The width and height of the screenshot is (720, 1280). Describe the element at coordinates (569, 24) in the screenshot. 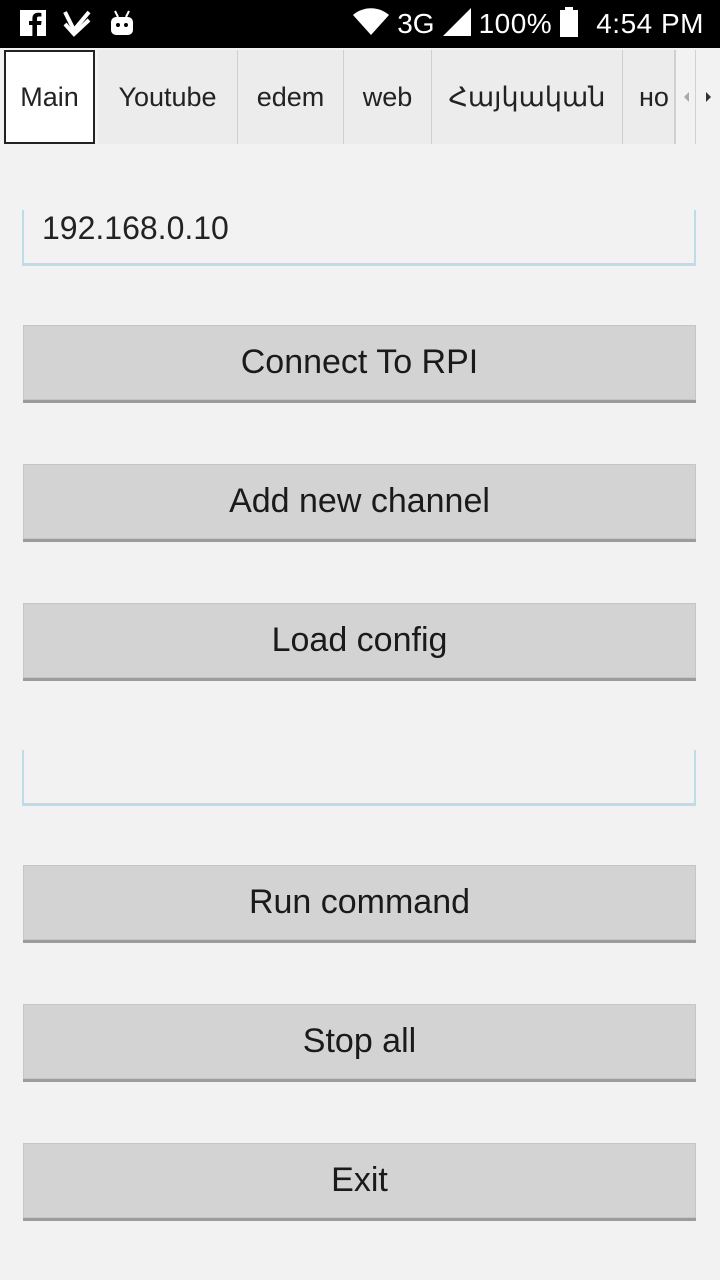

I see `battery-icon` at that location.